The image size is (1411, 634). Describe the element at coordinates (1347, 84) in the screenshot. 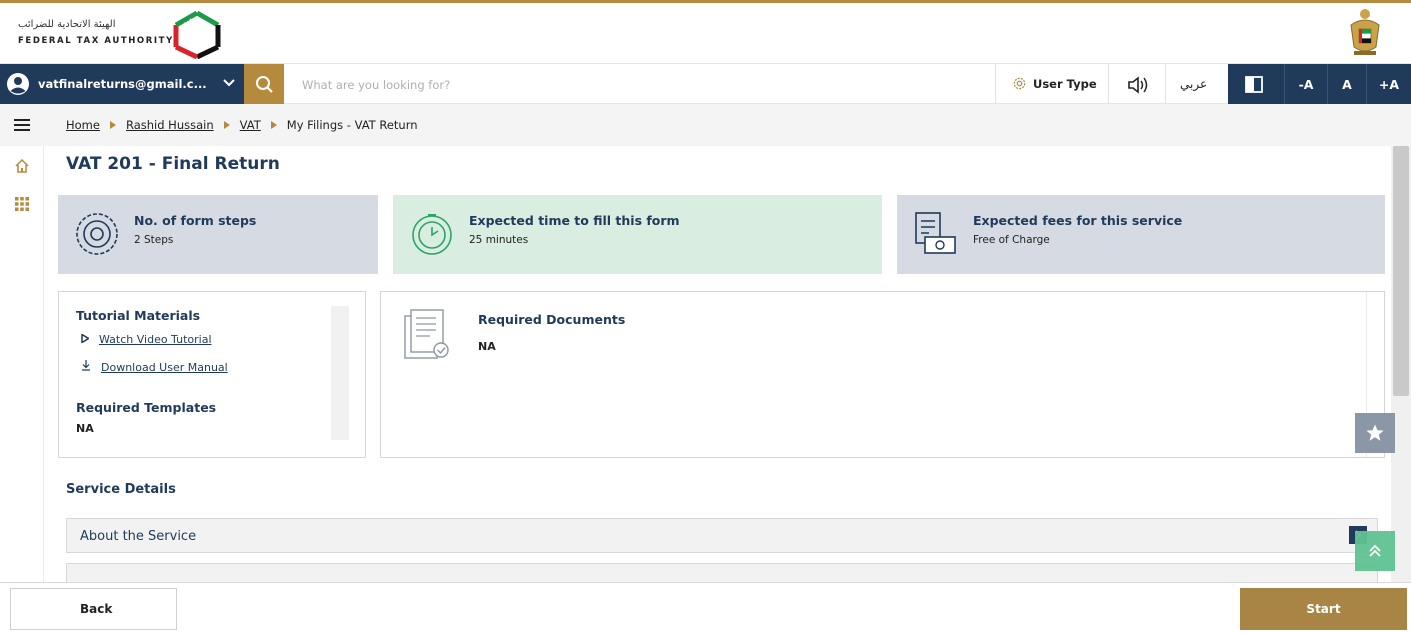

I see `font-normal-button: A` at that location.